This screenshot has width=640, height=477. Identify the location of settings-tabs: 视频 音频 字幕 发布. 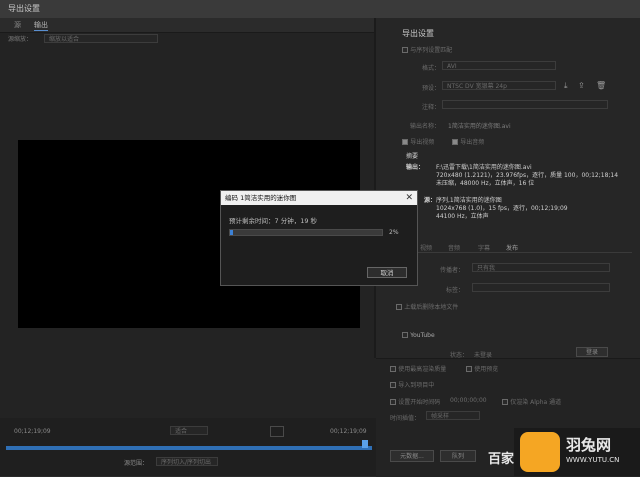
(514, 246).